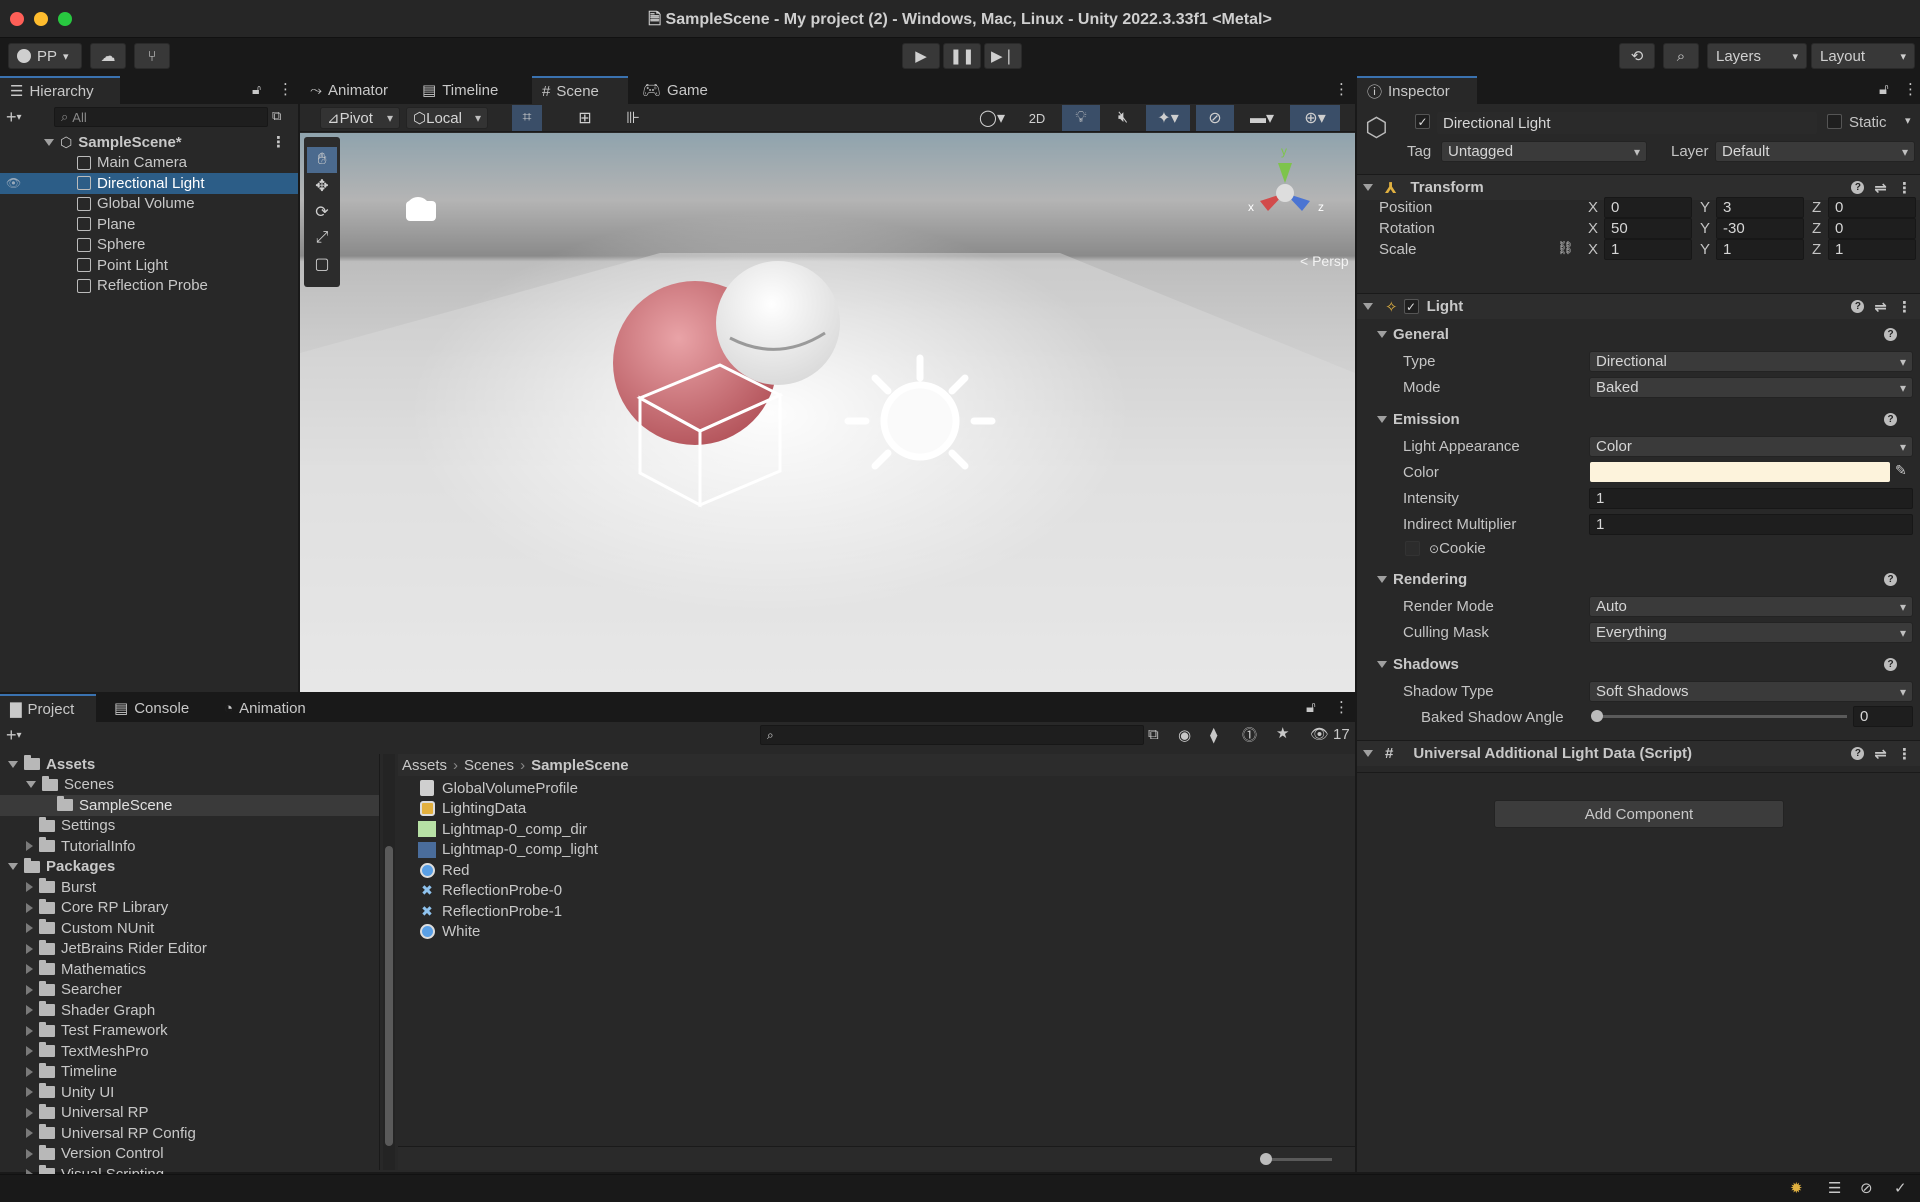 This screenshot has height=1202, width=1920. Describe the element at coordinates (108, 56) in the screenshot. I see `cloud-button: ☁` at that location.